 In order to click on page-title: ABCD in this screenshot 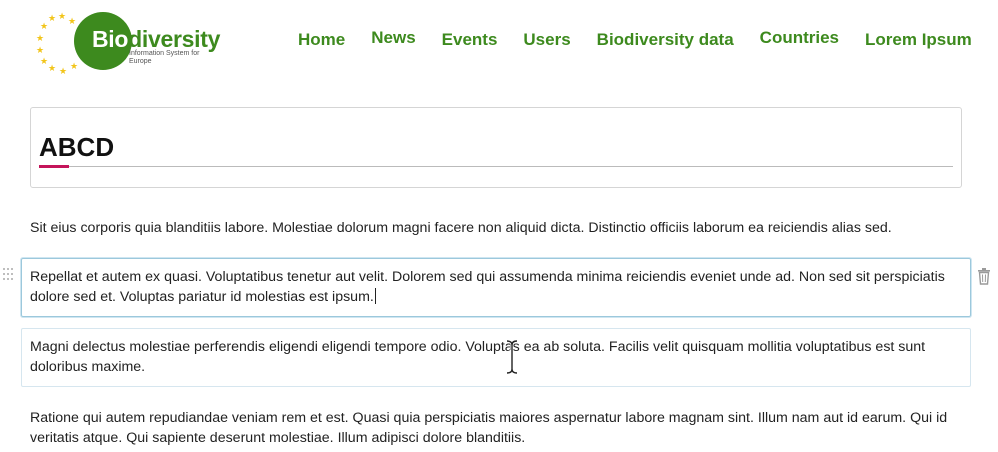, I will do `click(76, 147)`.